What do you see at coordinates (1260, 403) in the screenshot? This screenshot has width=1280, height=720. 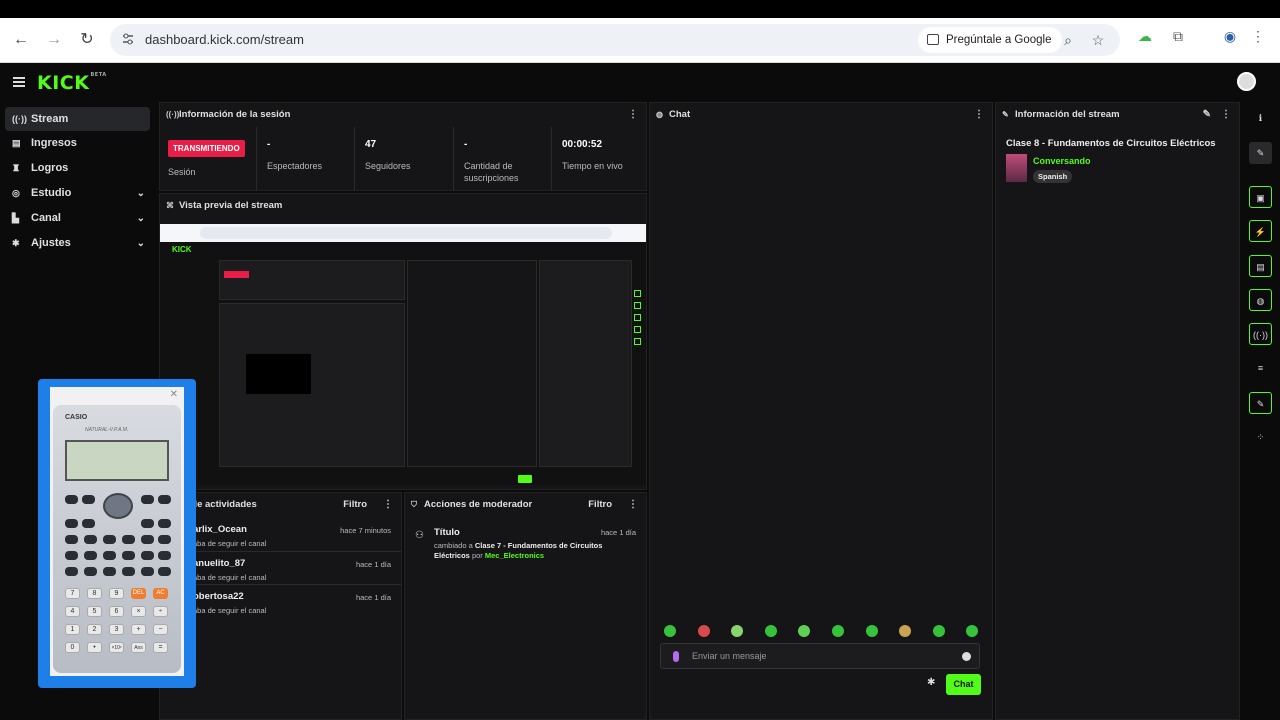 I see `wrench-rail-icon: ✎` at bounding box center [1260, 403].